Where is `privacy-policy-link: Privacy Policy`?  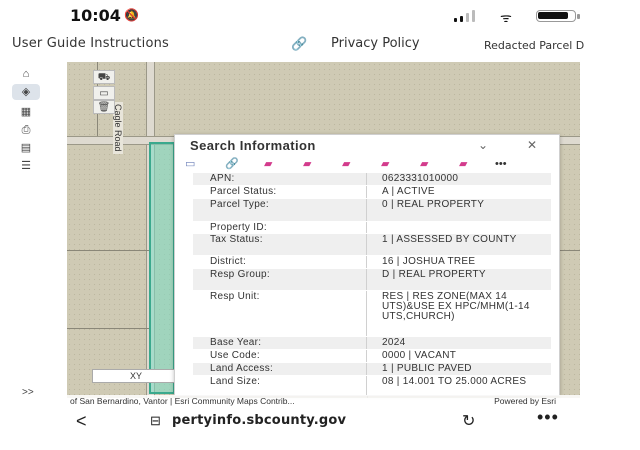 privacy-policy-link: Privacy Policy is located at coordinates (375, 43).